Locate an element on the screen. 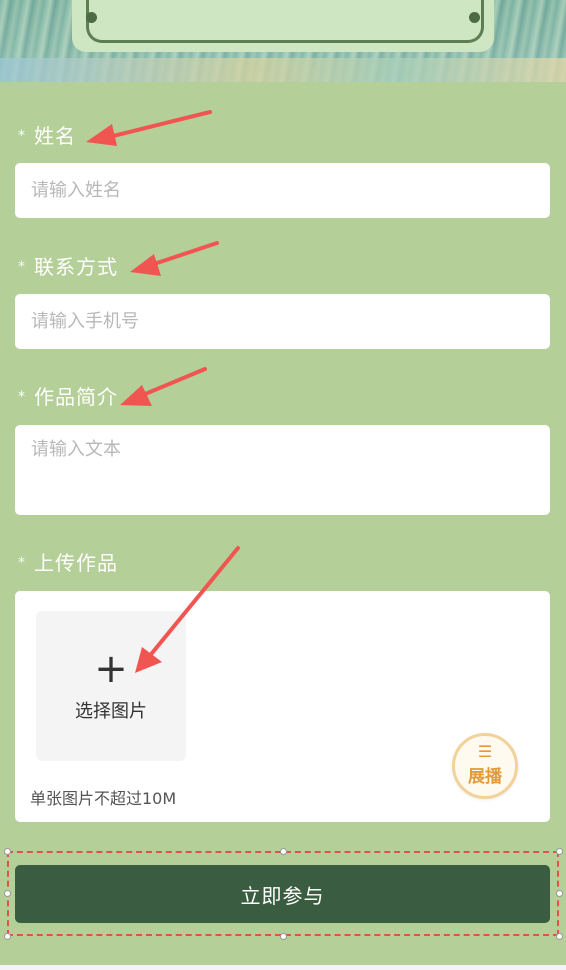  phone-input is located at coordinates (282, 321).